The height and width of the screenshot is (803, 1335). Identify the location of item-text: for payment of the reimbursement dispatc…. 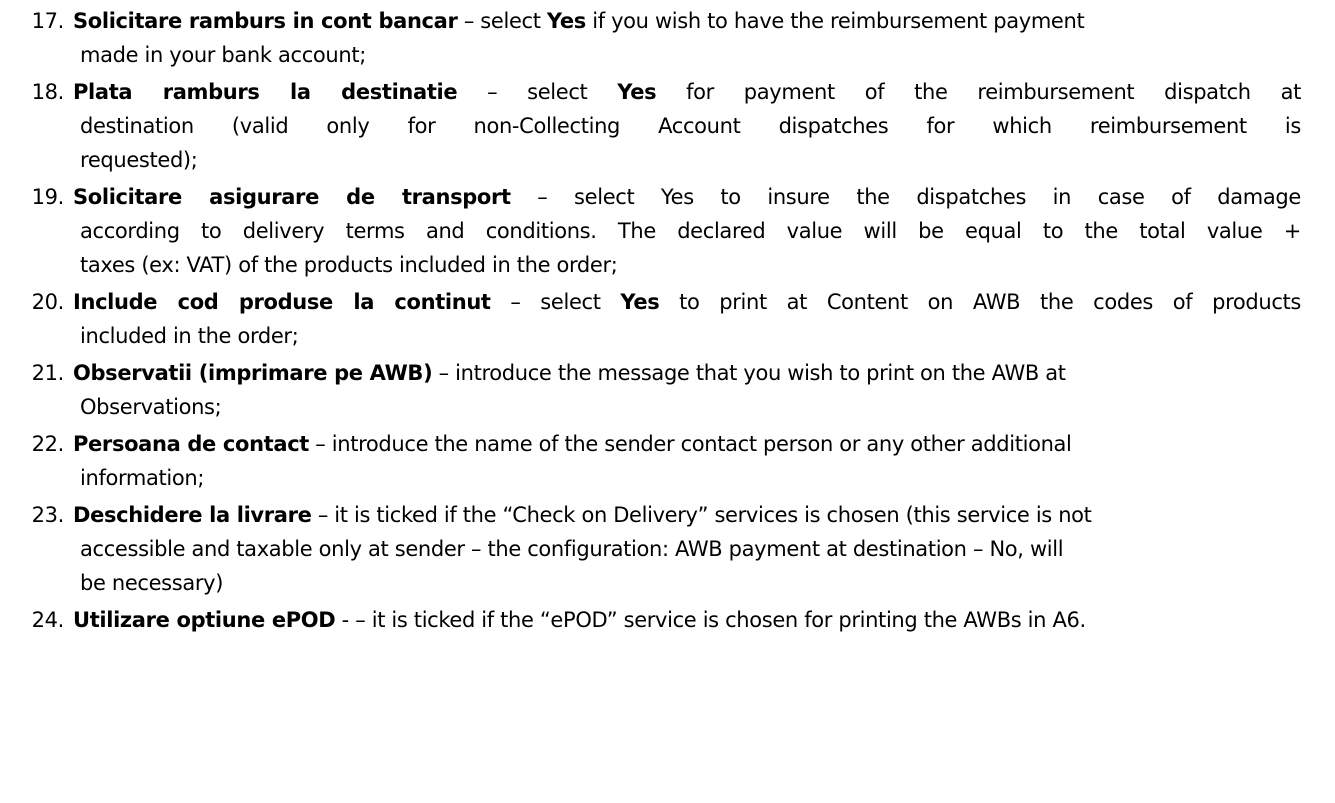
(978, 92).